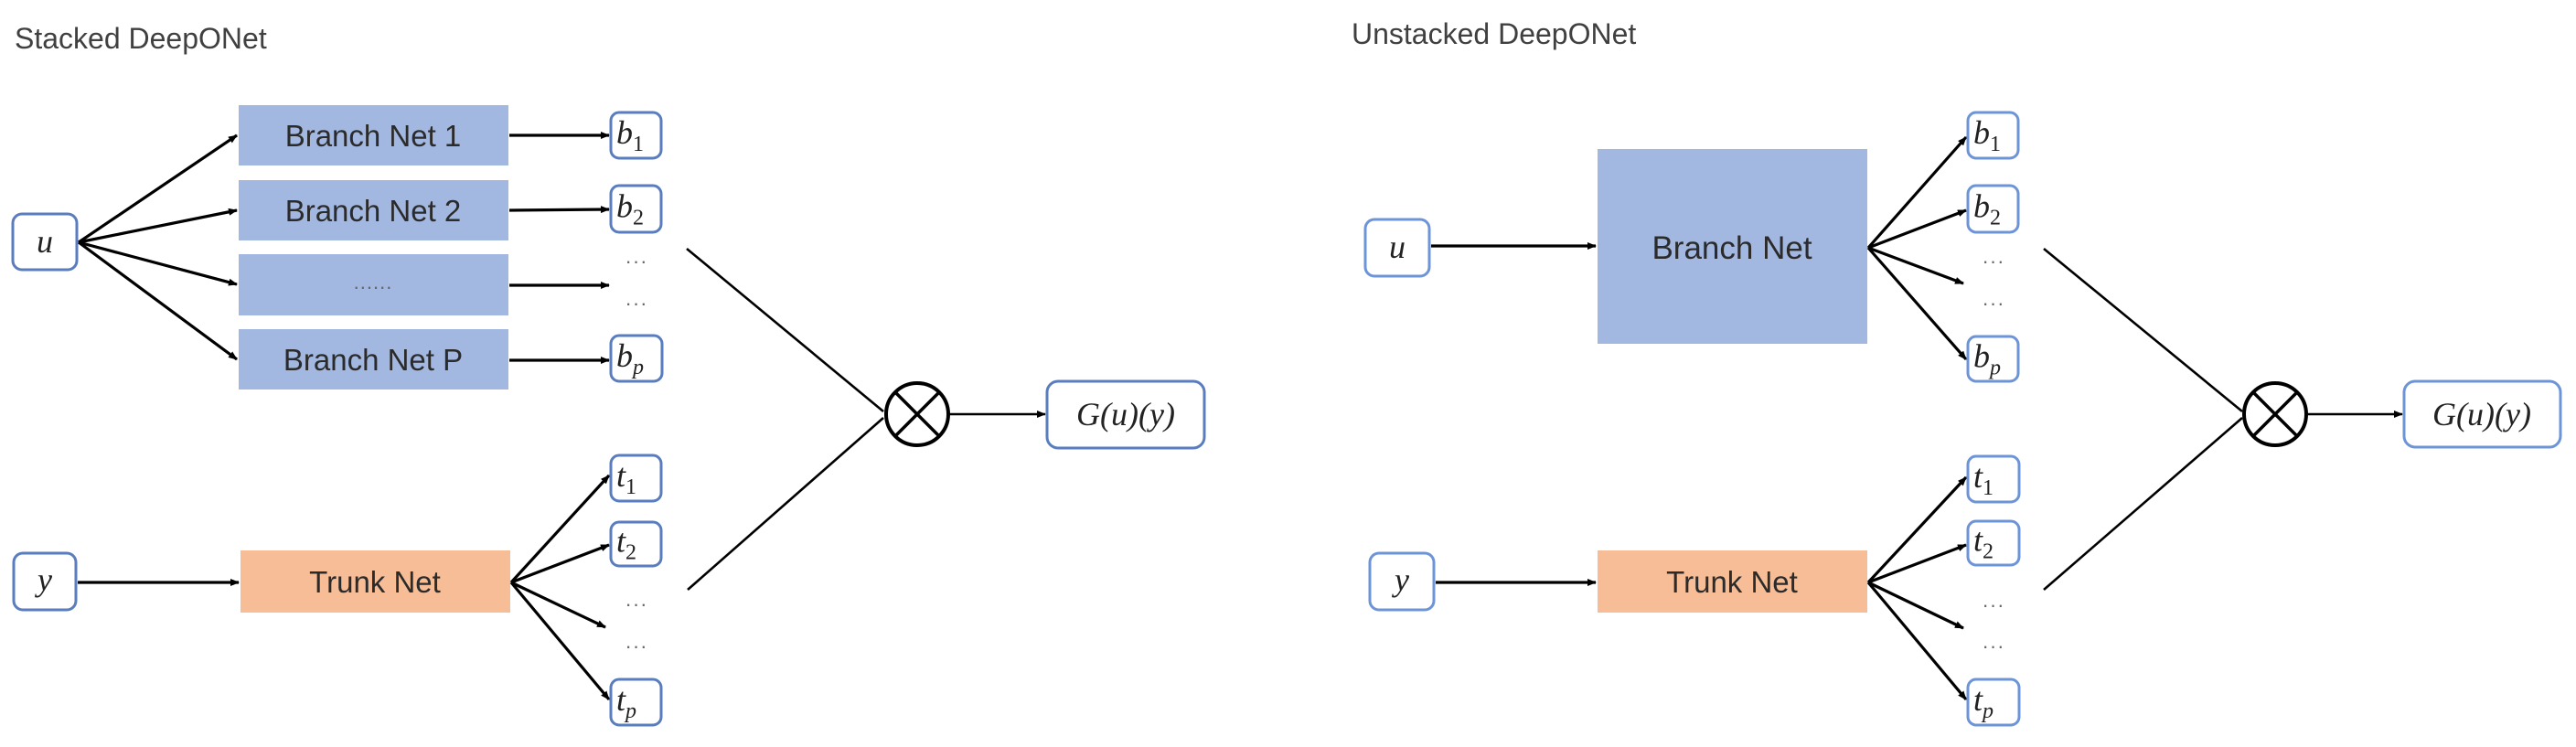 The image size is (2576, 747). I want to click on unstacked-t-ellipsis-2: ···, so click(1994, 646).